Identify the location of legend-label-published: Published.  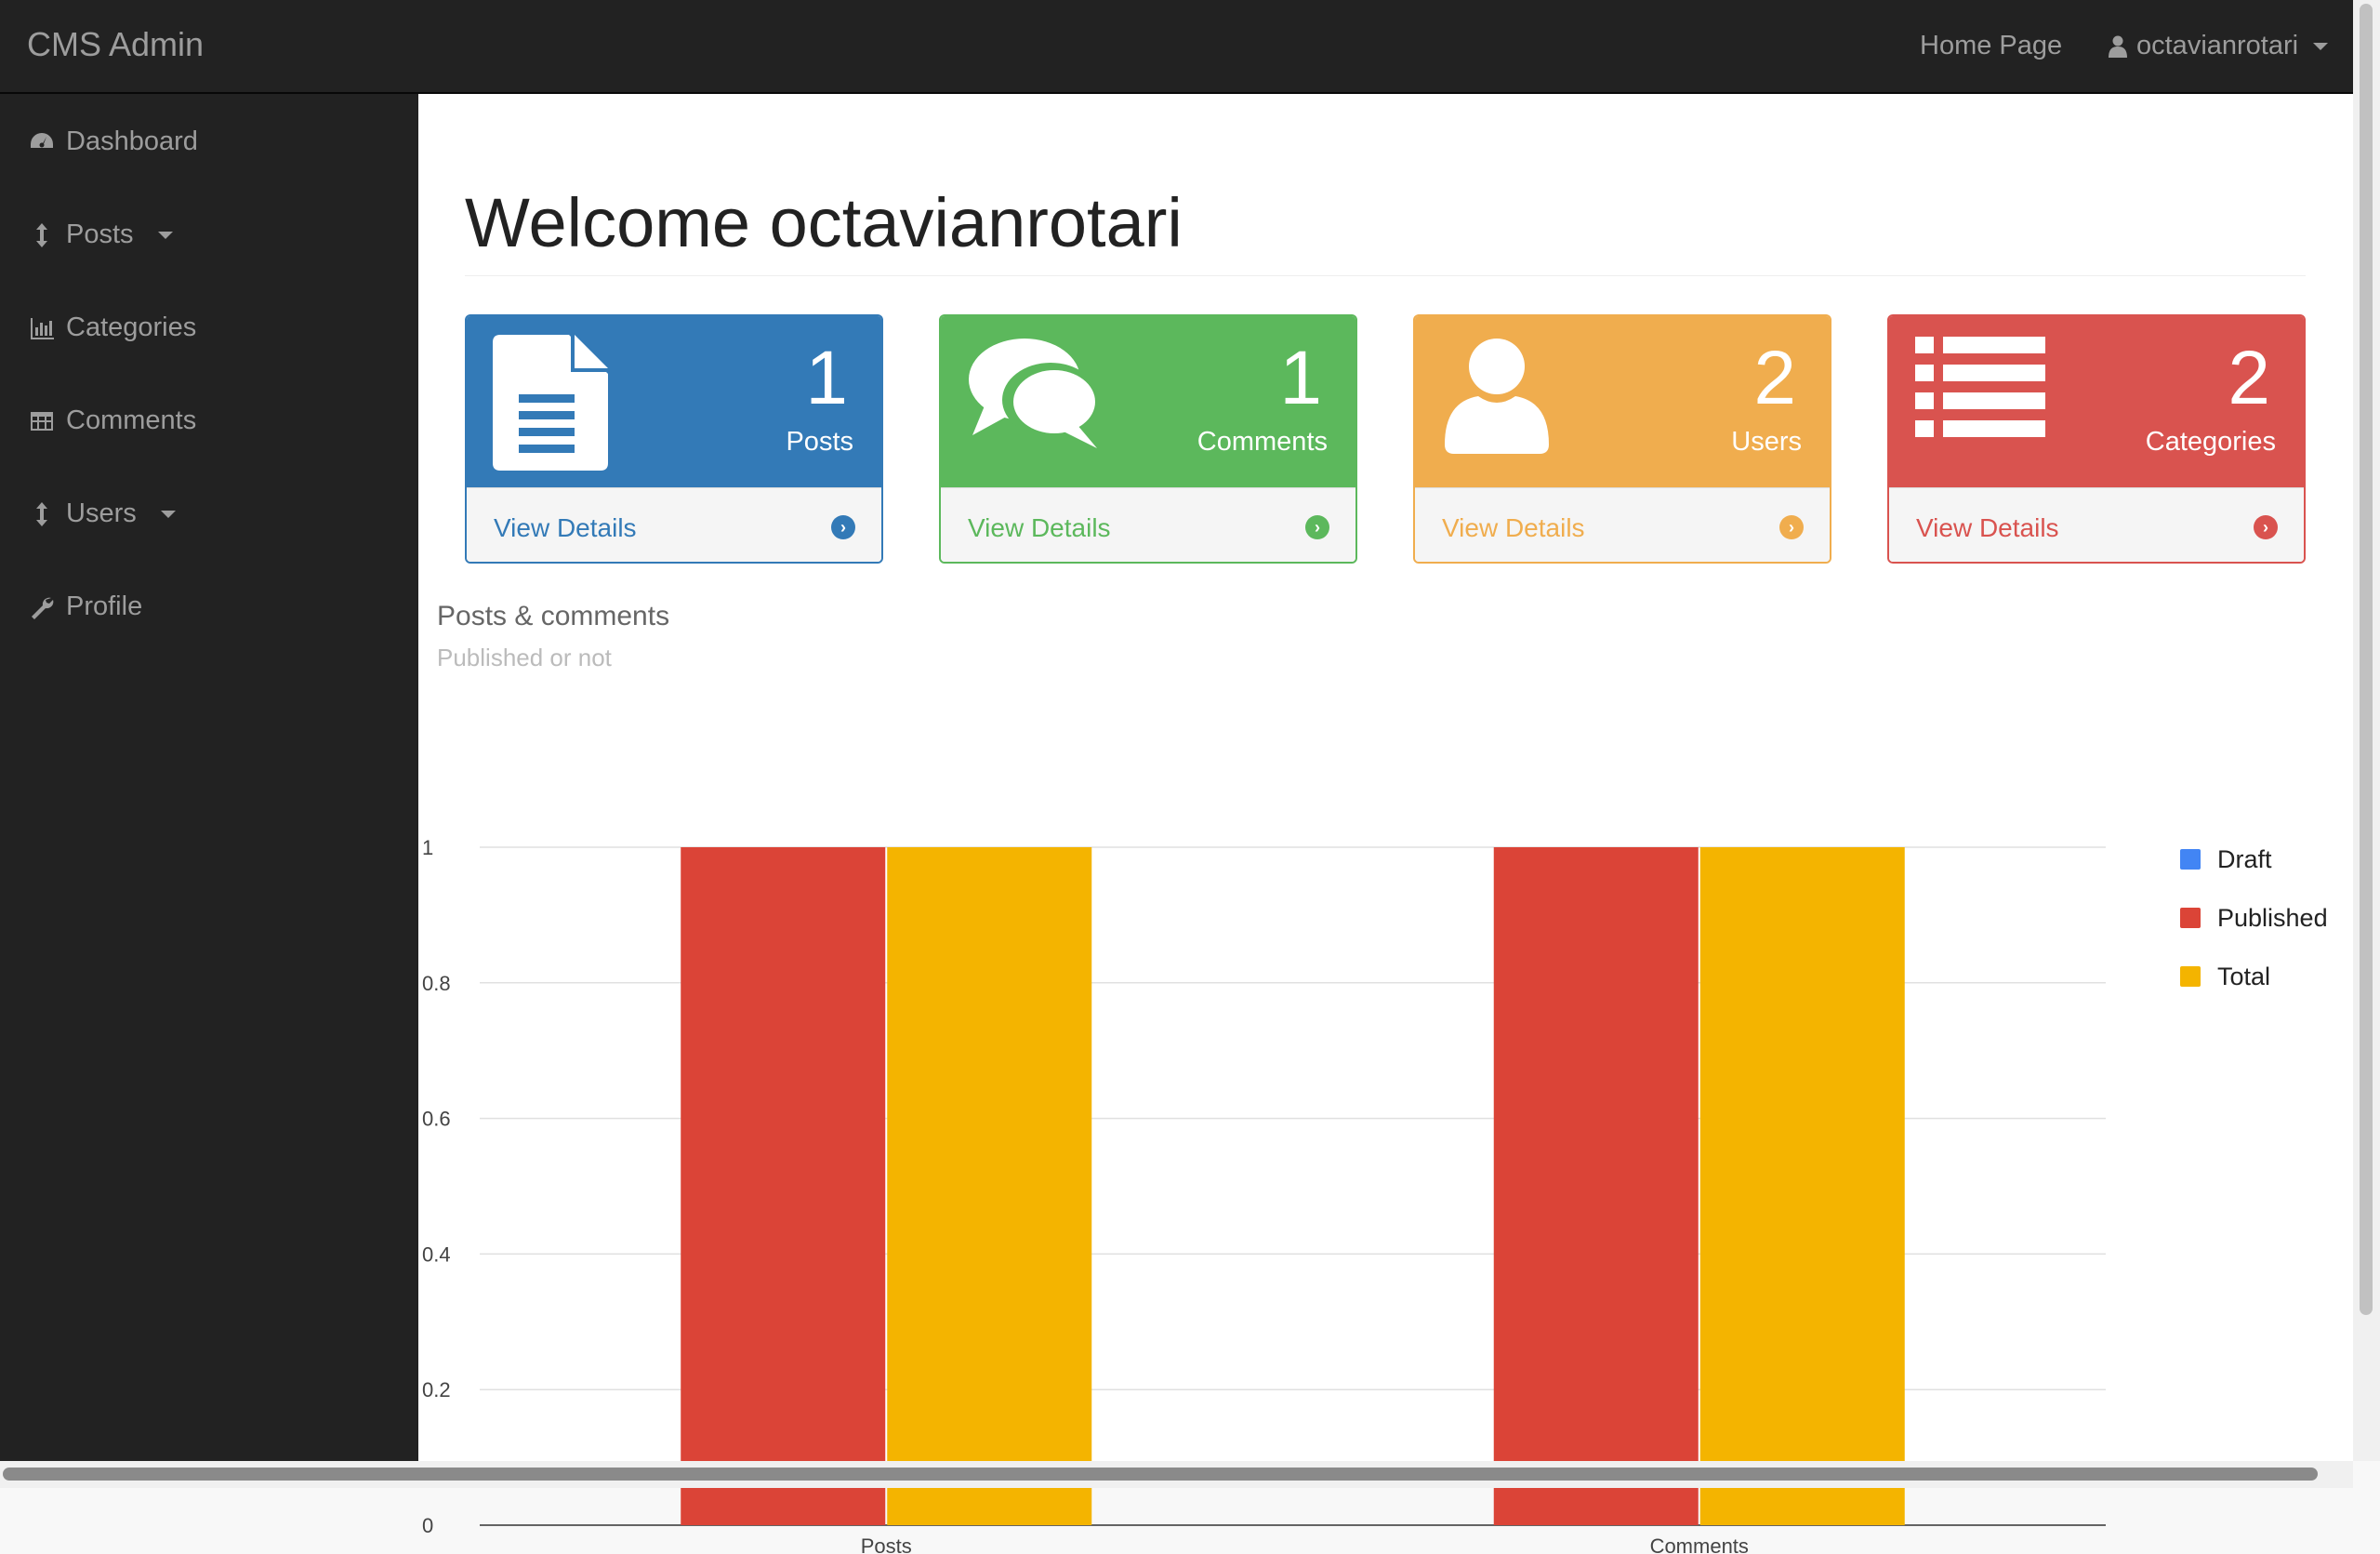
(2272, 918).